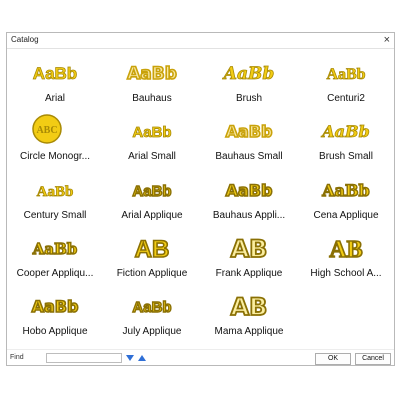 The width and height of the screenshot is (400, 400). I want to click on arrow-up-icon, so click(142, 358).